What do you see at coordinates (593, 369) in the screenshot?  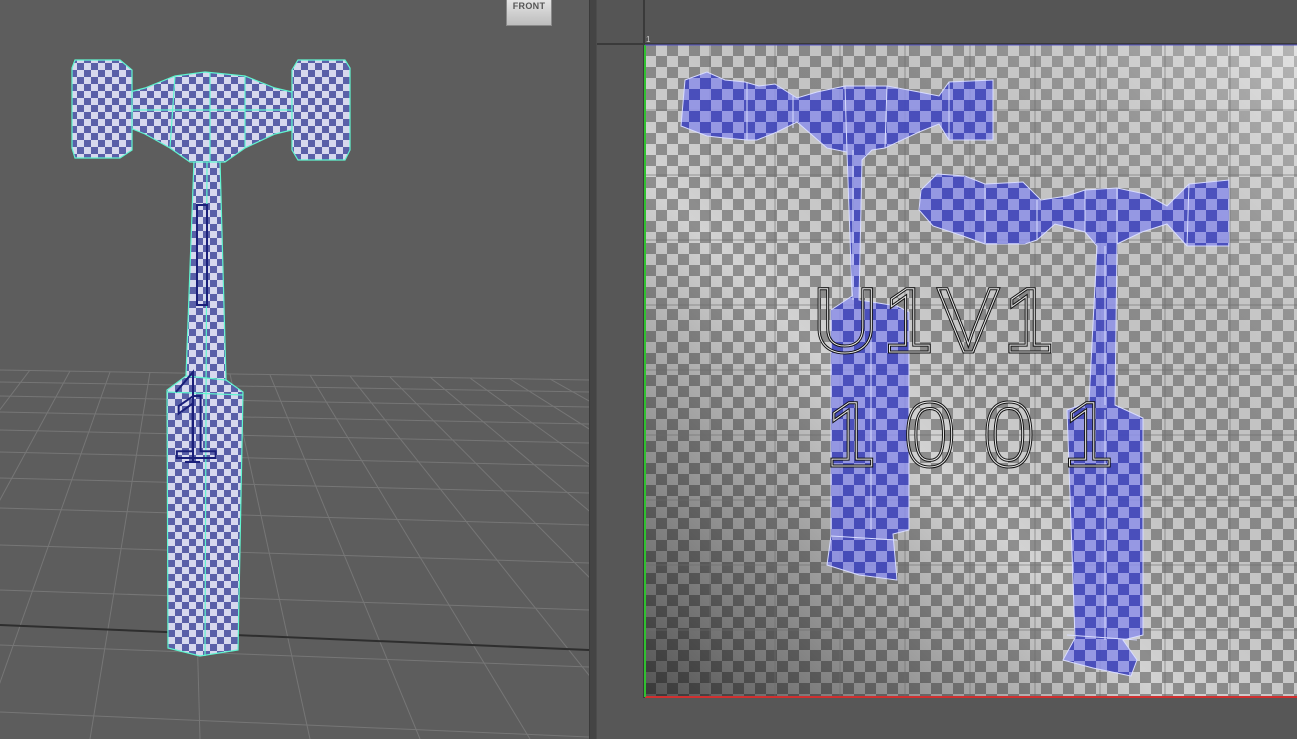 I see `panel-divider` at bounding box center [593, 369].